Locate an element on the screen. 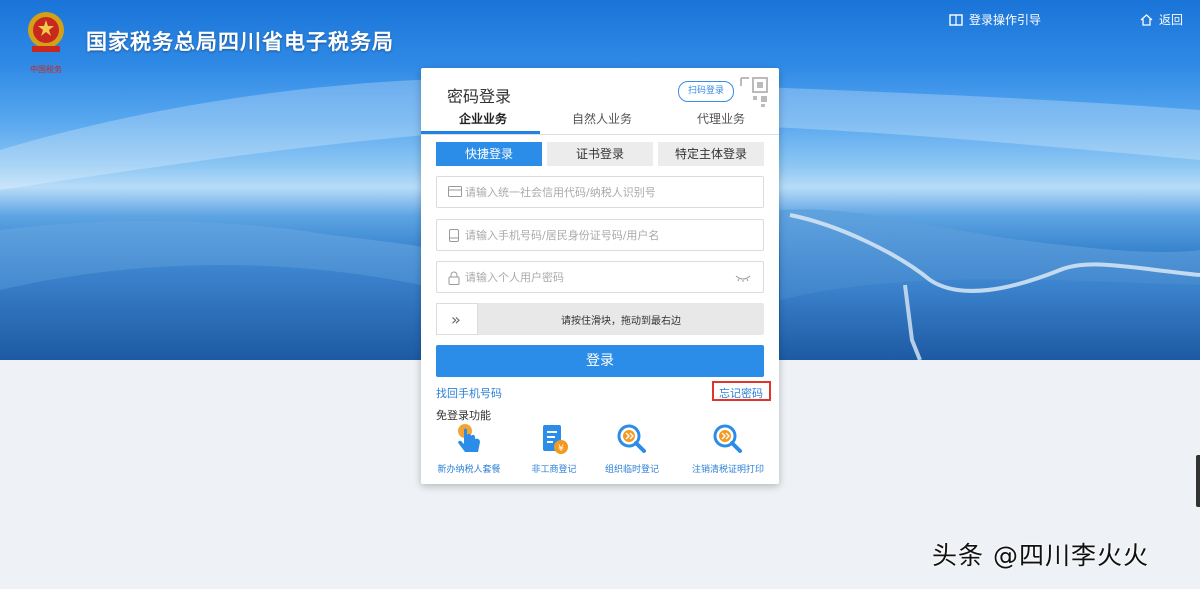 This screenshot has width=1200, height=589. card-title: 密码登录 is located at coordinates (479, 96).